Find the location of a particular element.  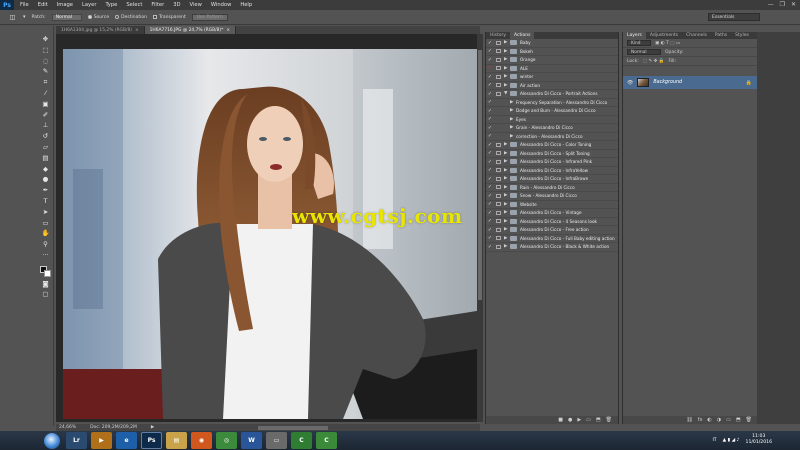

tab-layers: Layers is located at coordinates (634, 35).